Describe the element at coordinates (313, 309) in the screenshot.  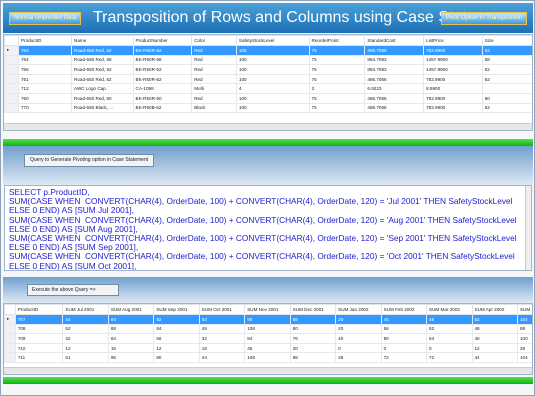
I see `column-header: SUM Dec 2001` at that location.